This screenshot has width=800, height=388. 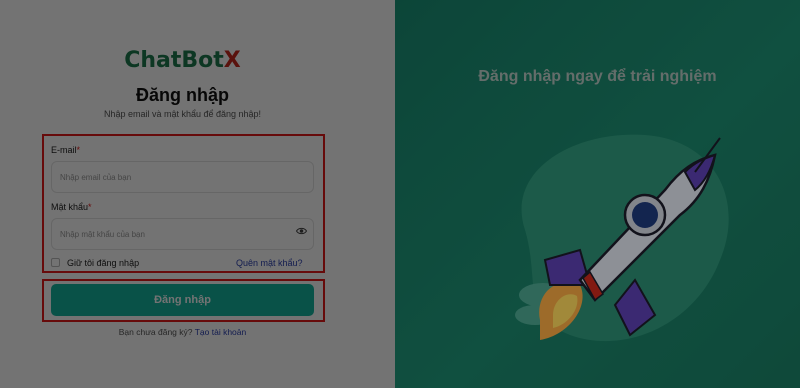 What do you see at coordinates (182, 234) in the screenshot?
I see `password-field` at bounding box center [182, 234].